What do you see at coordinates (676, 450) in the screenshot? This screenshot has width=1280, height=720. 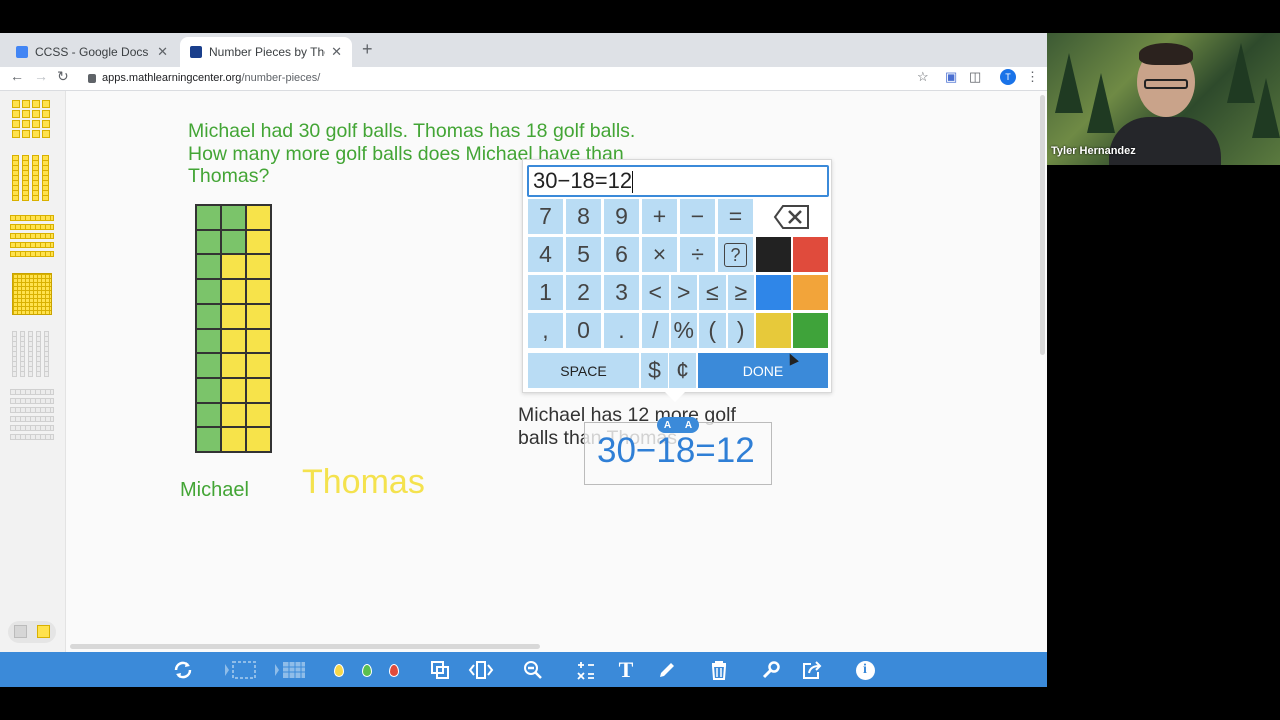 I see `expression-display: 30−18=12` at bounding box center [676, 450].